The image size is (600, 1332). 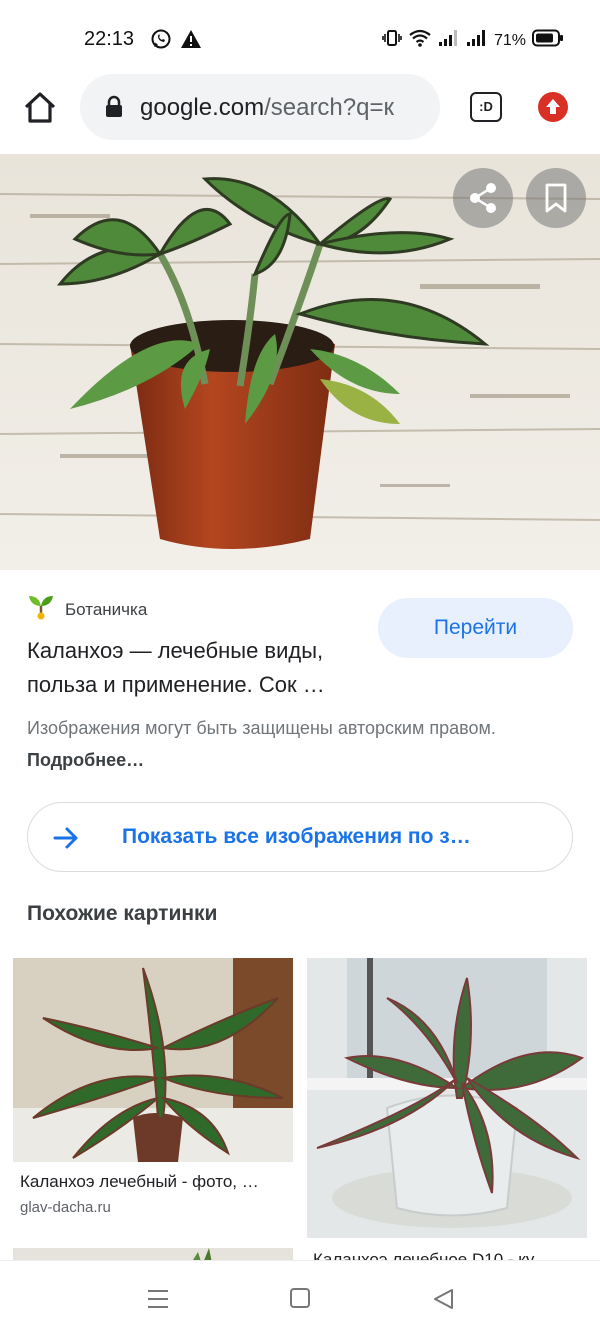 I want to click on menu-button, so click(x=158, y=1301).